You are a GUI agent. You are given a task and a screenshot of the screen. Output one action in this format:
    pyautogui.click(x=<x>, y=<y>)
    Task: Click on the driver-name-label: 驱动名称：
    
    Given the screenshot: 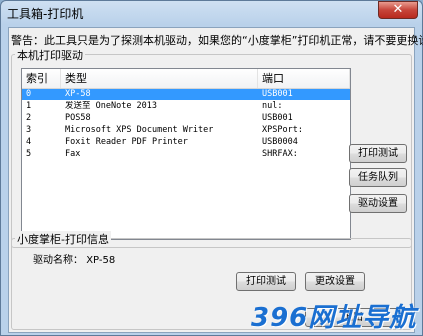 What is the action you would take?
    pyautogui.click(x=58, y=260)
    